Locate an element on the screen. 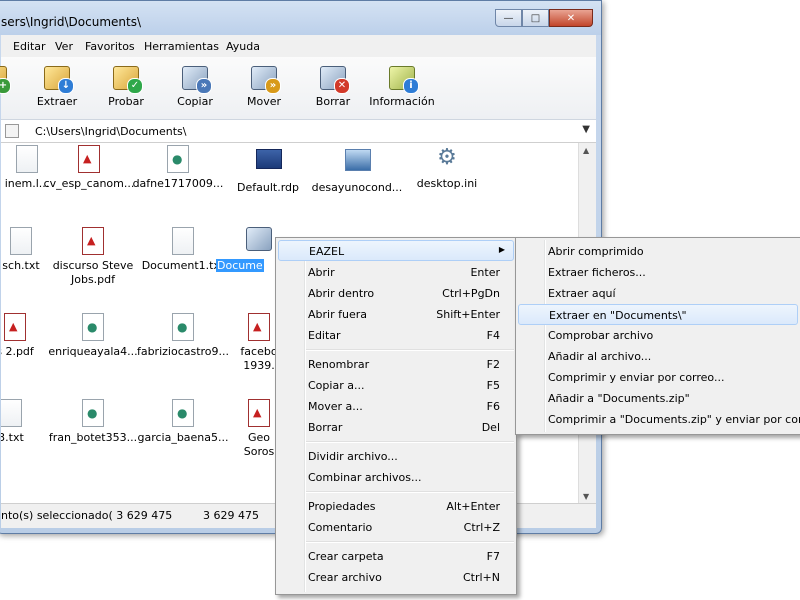 This screenshot has height=600, width=800. file-item: Geo Soros is located at coordinates (259, 429).